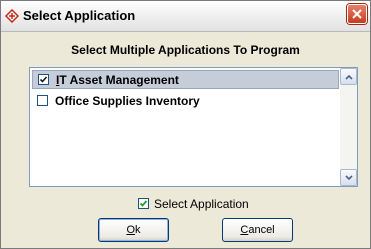 This screenshot has height=249, width=371. I want to click on ok-button: Ok, so click(133, 230).